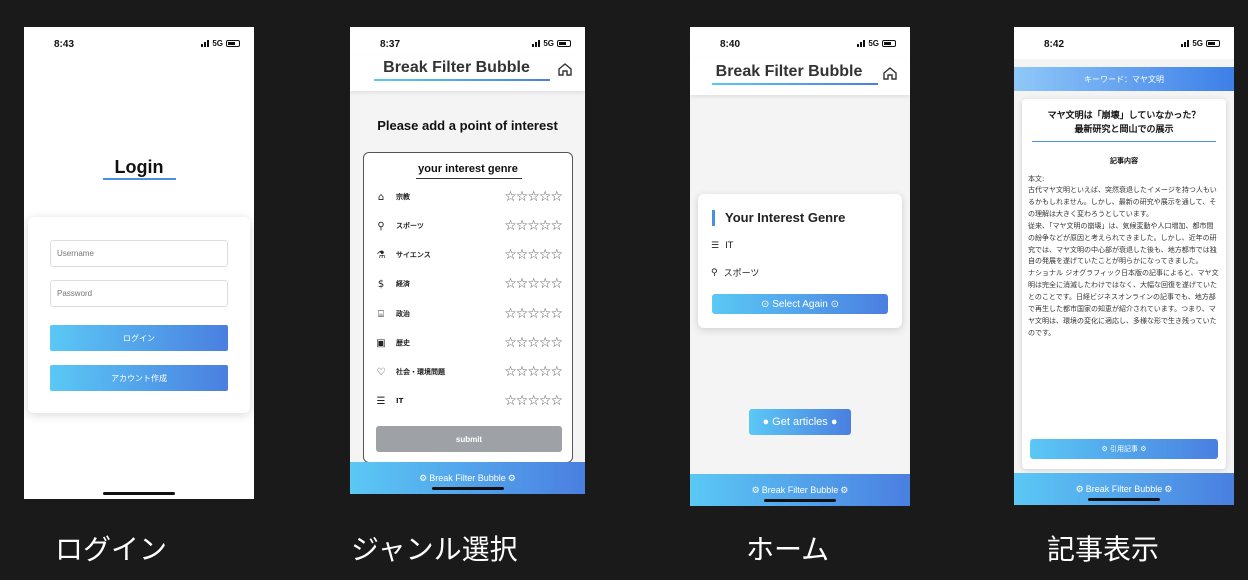 The image size is (1248, 580). I want to click on genre-label: 社会・環境問題, so click(420, 372).